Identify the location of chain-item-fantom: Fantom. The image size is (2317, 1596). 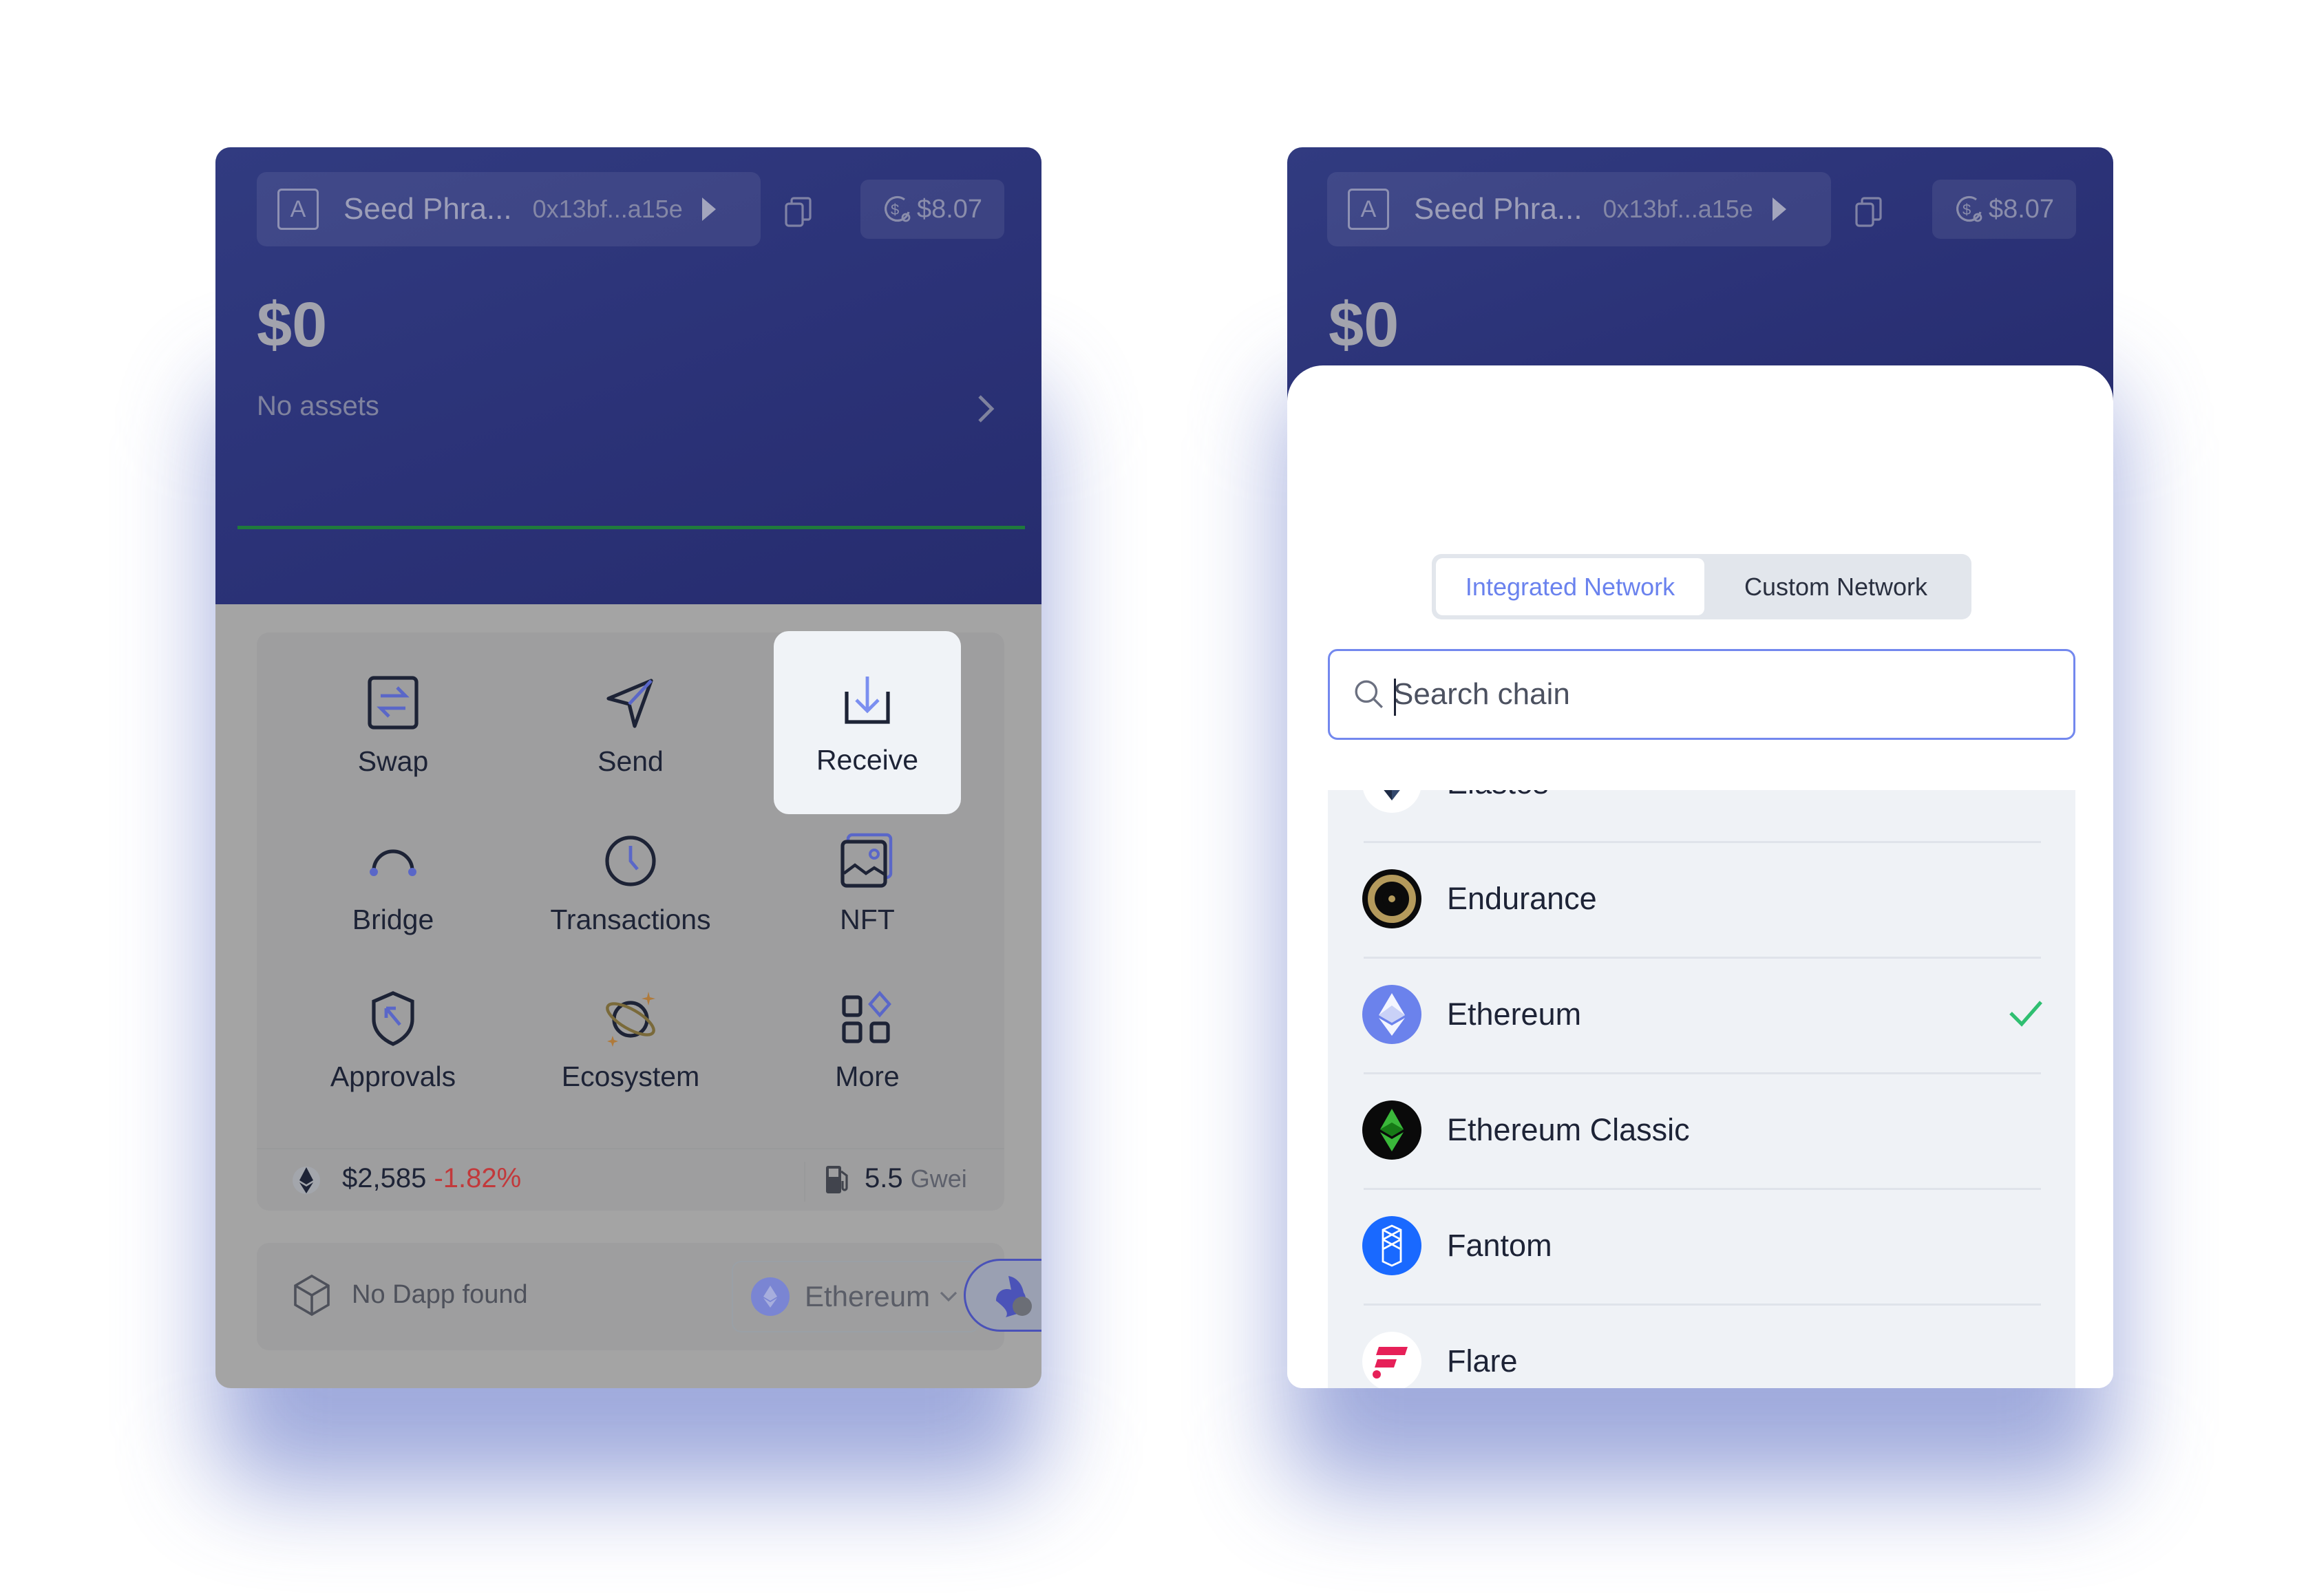
(1702, 1246).